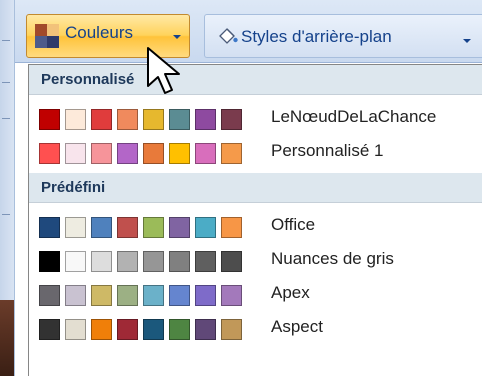 The image size is (482, 376). I want to click on theme-name: Personnalisé 1, so click(327, 150).